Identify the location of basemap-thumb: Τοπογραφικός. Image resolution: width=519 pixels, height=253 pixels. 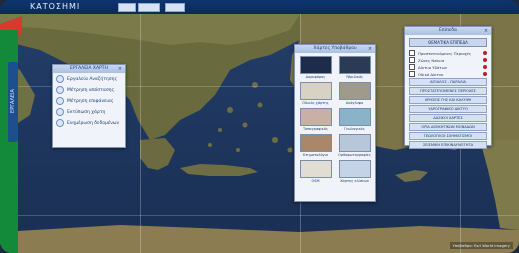
(315, 119).